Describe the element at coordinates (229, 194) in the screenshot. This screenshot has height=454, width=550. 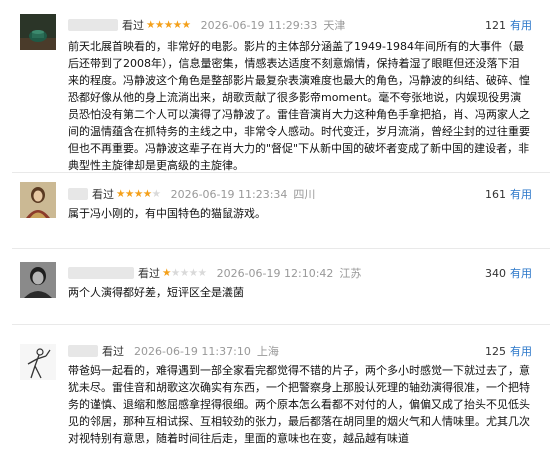
I see `review-time: 2026-06-19 11:23:34` at that location.